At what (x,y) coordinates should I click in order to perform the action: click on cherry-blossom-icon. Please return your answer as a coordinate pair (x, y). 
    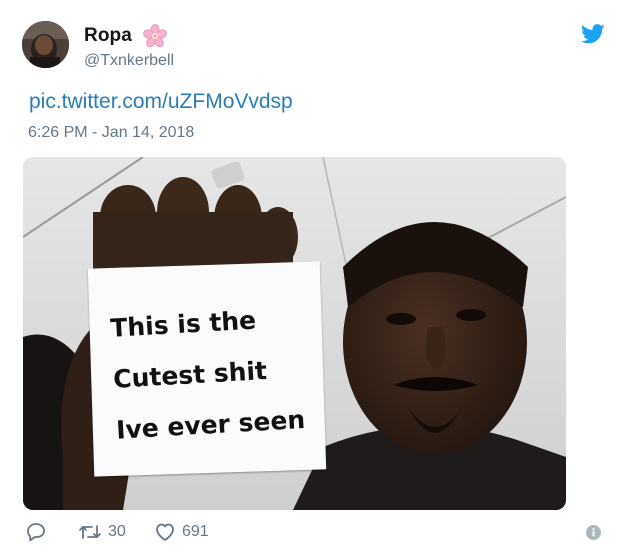
    Looking at the image, I should click on (155, 36).